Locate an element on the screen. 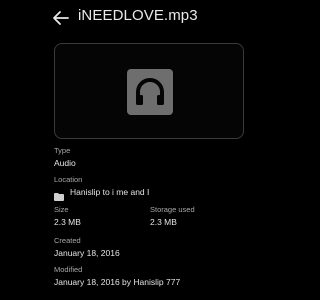 This screenshot has width=320, height=300. headphones-icon is located at coordinates (150, 92).